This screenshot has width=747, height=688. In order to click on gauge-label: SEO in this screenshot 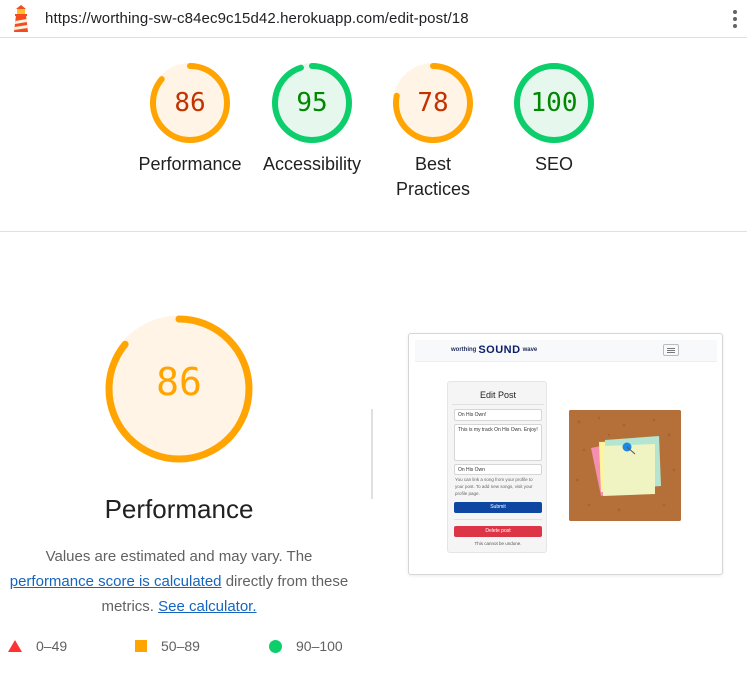, I will do `click(553, 164)`.